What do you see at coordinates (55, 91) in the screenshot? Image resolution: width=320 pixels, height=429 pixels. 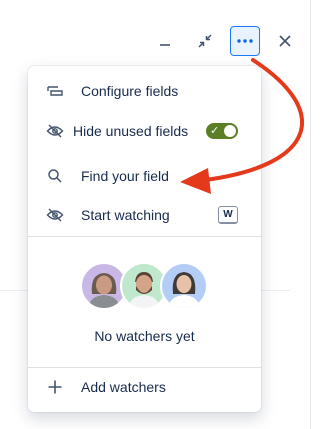 I see `configure-icon` at bounding box center [55, 91].